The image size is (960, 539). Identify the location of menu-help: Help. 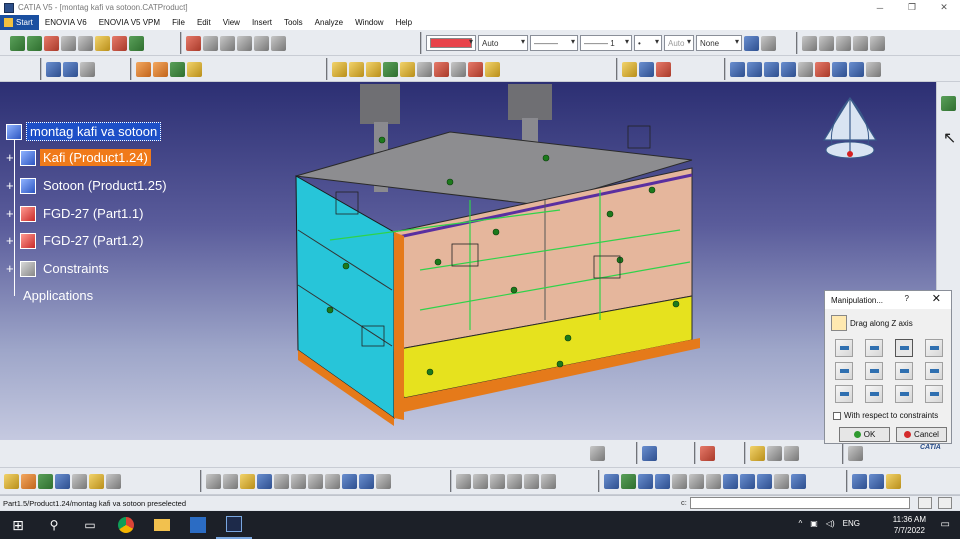
(404, 22).